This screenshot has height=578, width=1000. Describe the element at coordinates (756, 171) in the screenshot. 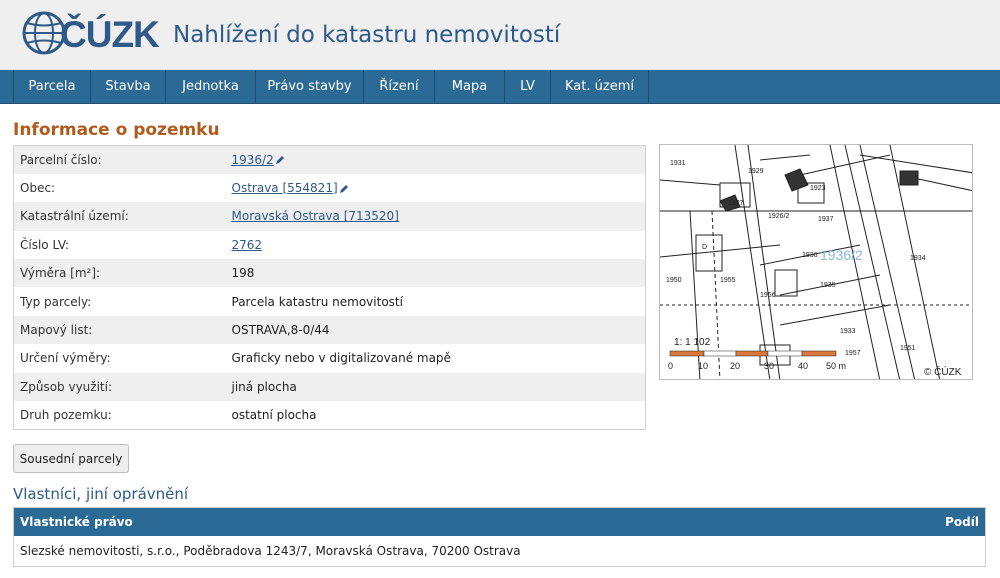

I see `svg-text: 1929` at that location.